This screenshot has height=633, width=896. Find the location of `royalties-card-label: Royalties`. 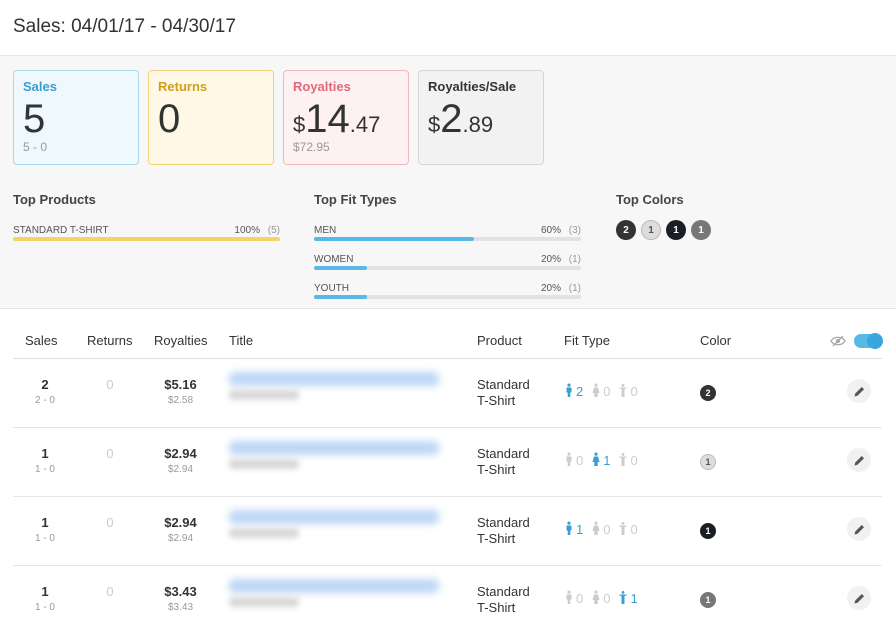

royalties-card-label: Royalties is located at coordinates (322, 86).